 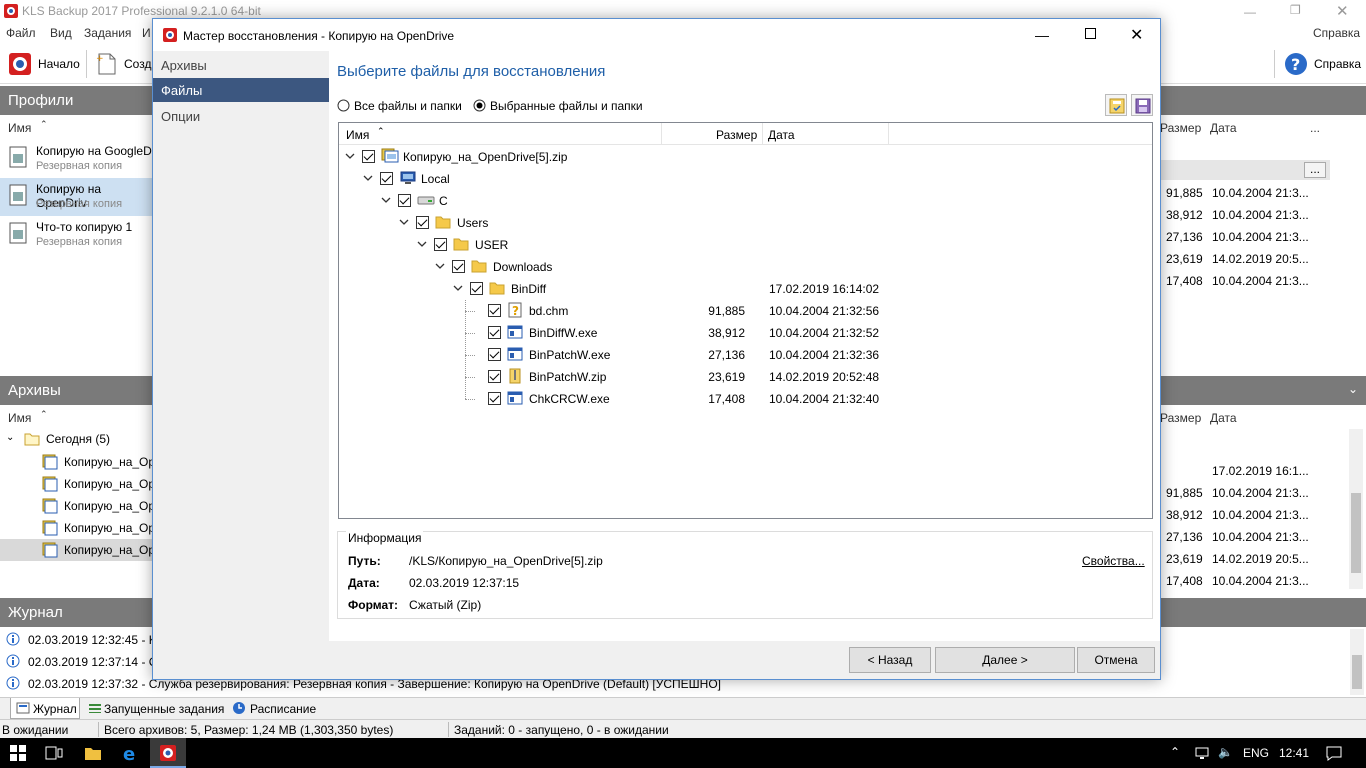 What do you see at coordinates (1223, 128) in the screenshot?
I see `profiles-col-date: Дата` at bounding box center [1223, 128].